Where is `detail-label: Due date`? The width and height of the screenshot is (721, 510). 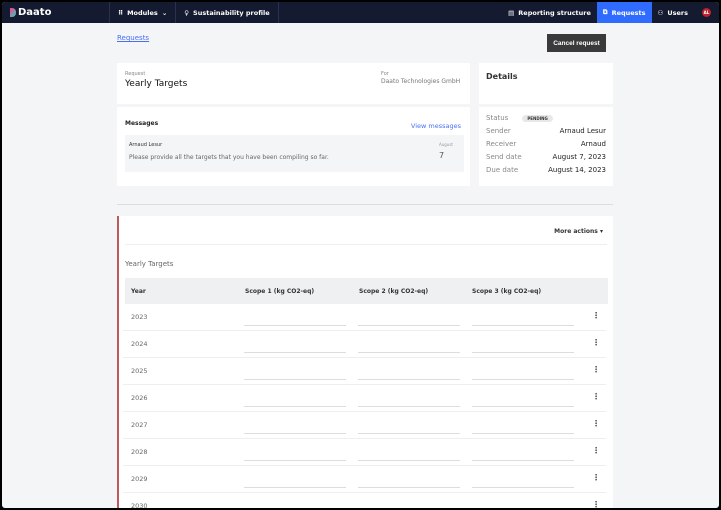
detail-label: Due date is located at coordinates (502, 170).